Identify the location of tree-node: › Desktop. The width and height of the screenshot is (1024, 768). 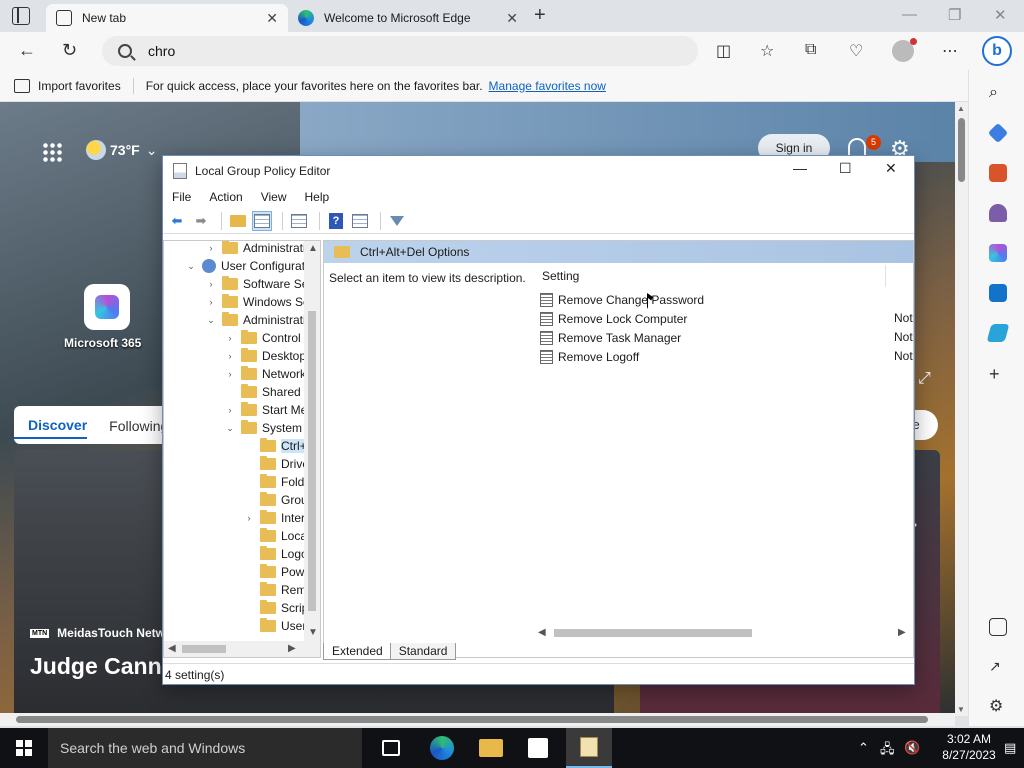
(265, 356).